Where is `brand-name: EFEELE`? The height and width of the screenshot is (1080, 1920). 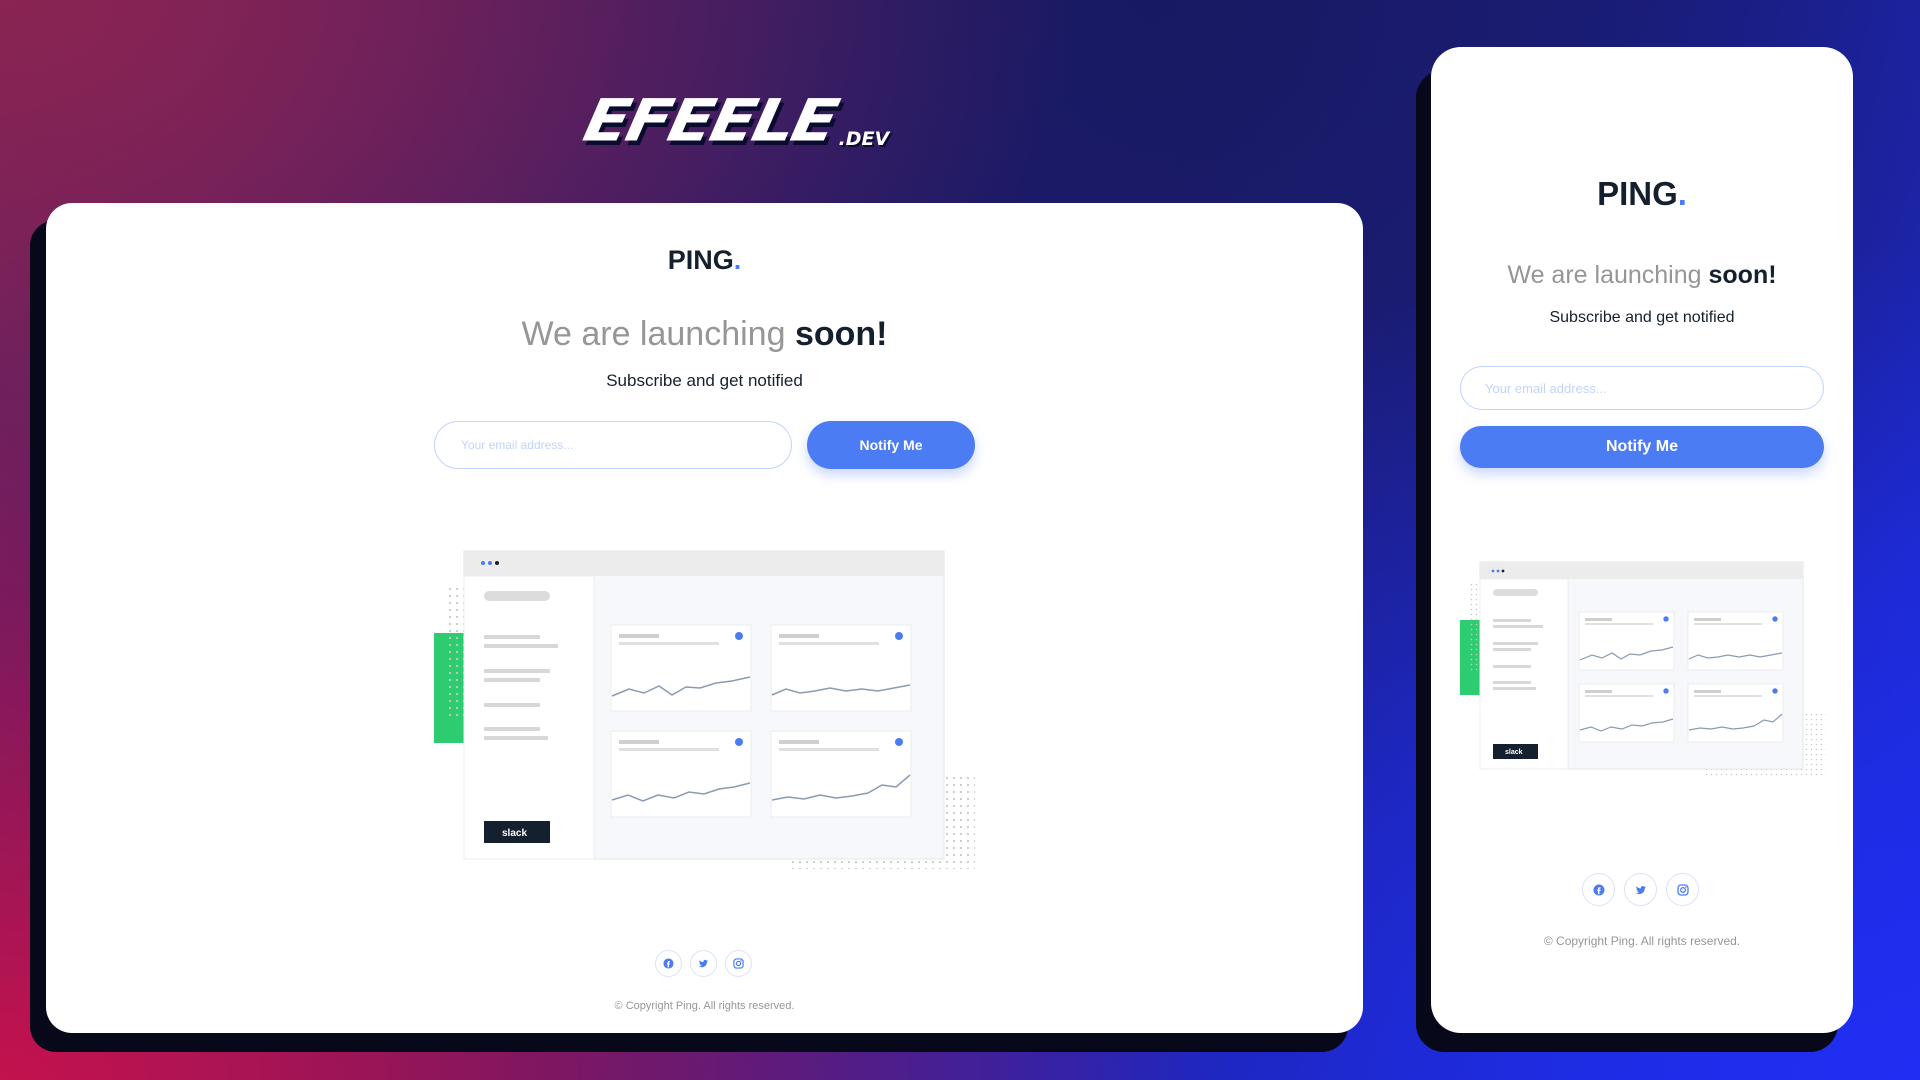
brand-name: EFEELE is located at coordinates (709, 120).